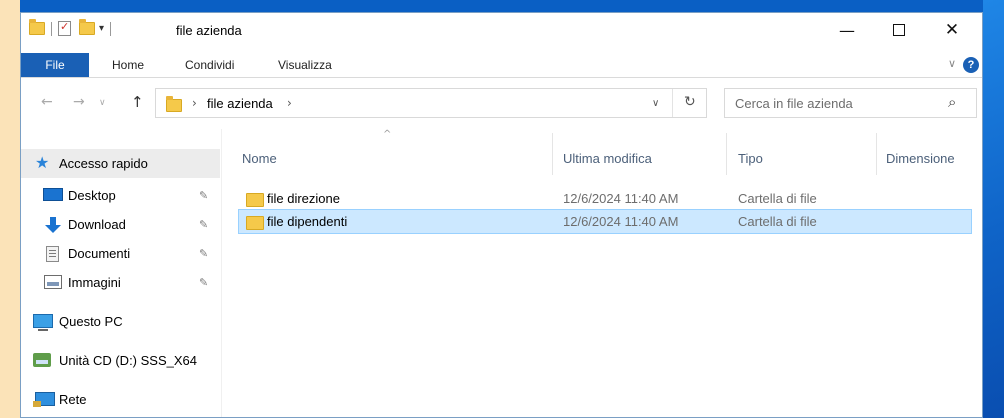 The width and height of the screenshot is (1004, 418). I want to click on sort-ascending-icon: ^, so click(387, 134).